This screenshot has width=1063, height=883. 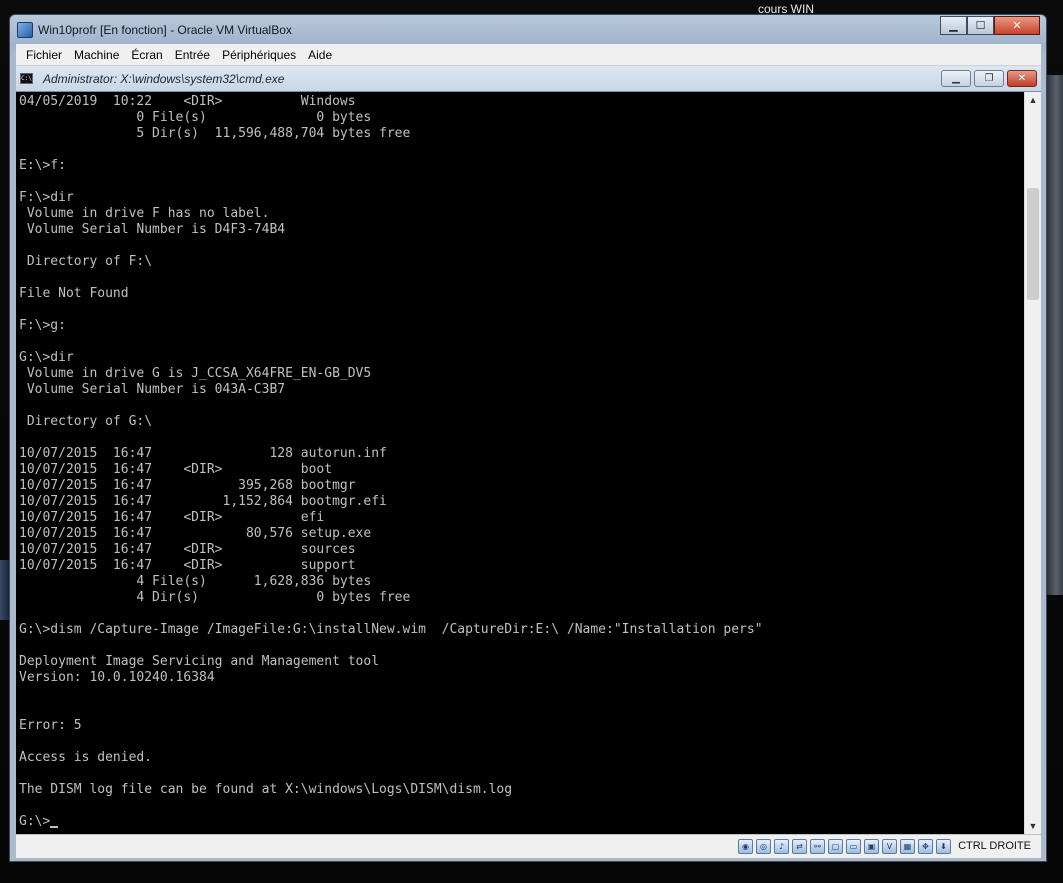 I want to click on console-line: 04/05/2019 10:22 <DIR> Windows, so click(x=187, y=101).